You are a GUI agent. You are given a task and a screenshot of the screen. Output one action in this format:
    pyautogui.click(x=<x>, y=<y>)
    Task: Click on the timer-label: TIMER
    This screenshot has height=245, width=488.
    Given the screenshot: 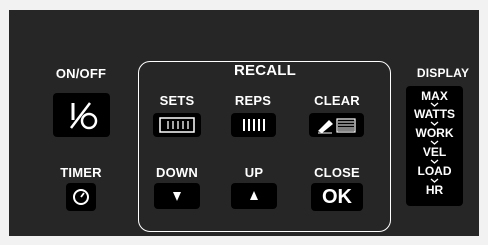 What is the action you would take?
    pyautogui.click(x=81, y=172)
    